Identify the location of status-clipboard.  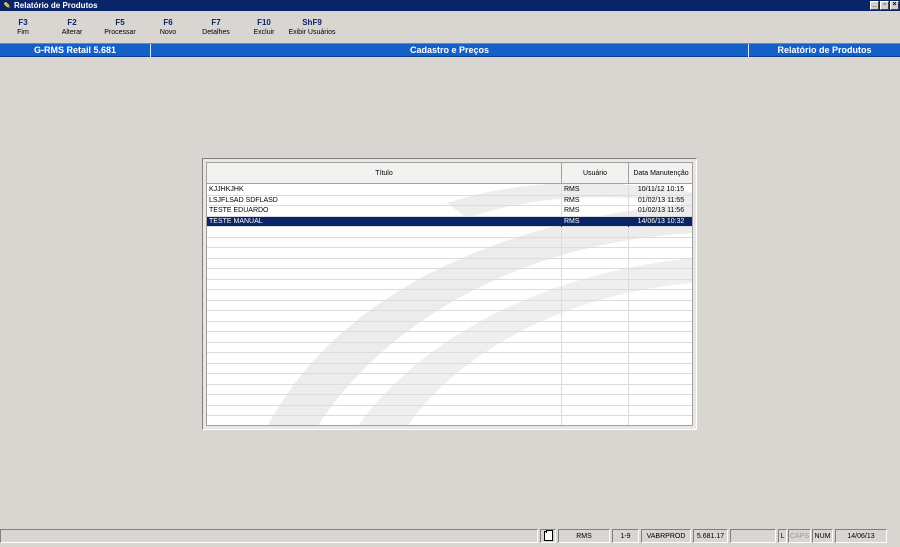
(548, 536).